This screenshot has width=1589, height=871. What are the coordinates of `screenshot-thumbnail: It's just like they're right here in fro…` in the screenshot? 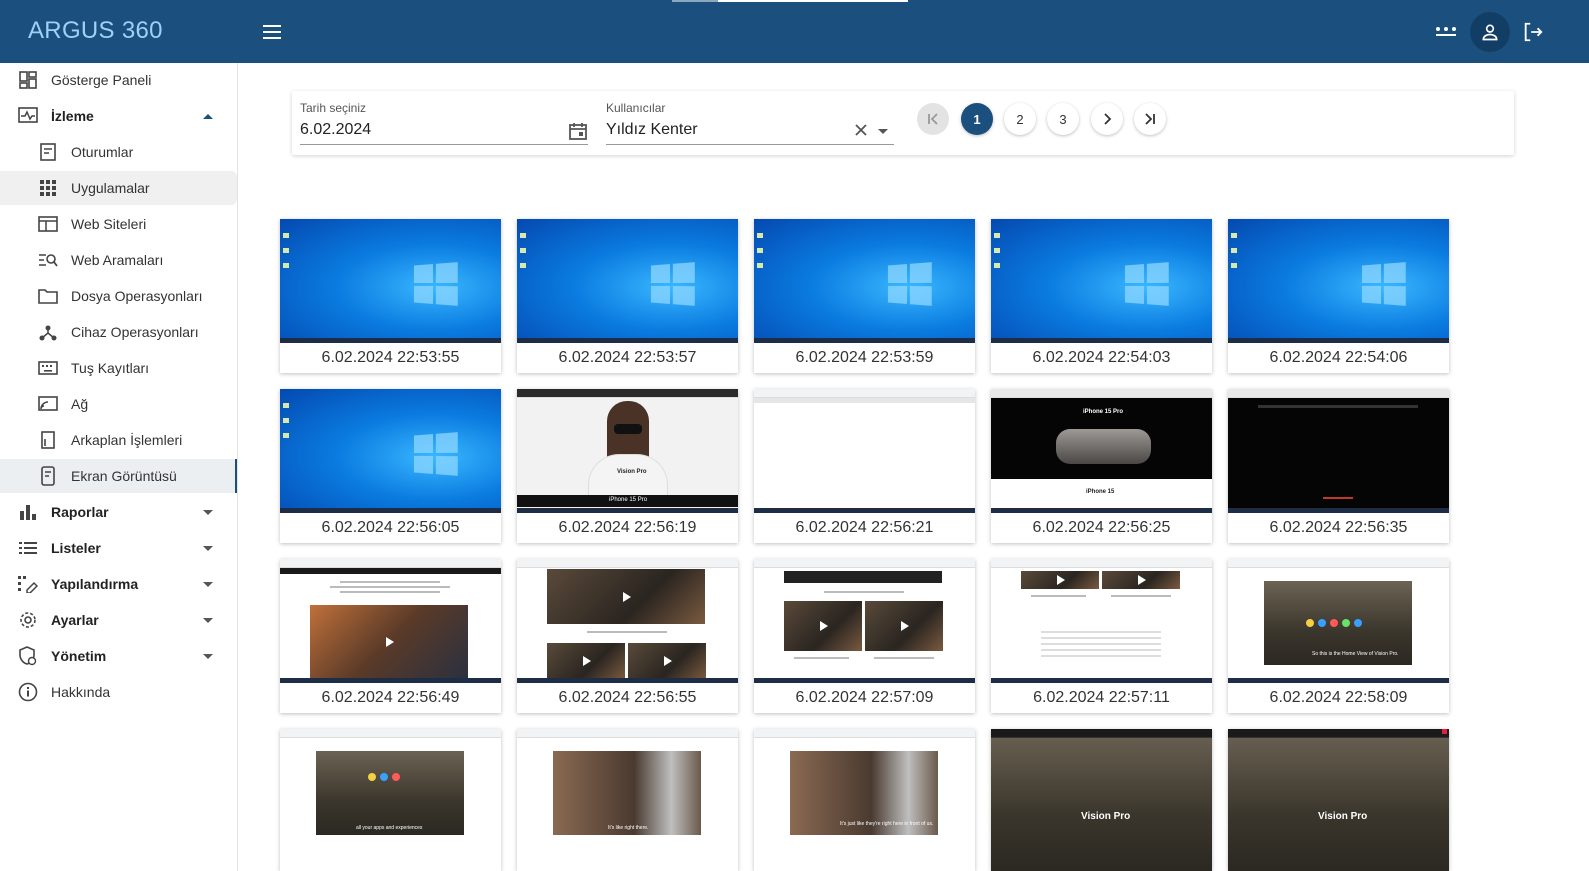 It's located at (864, 800).